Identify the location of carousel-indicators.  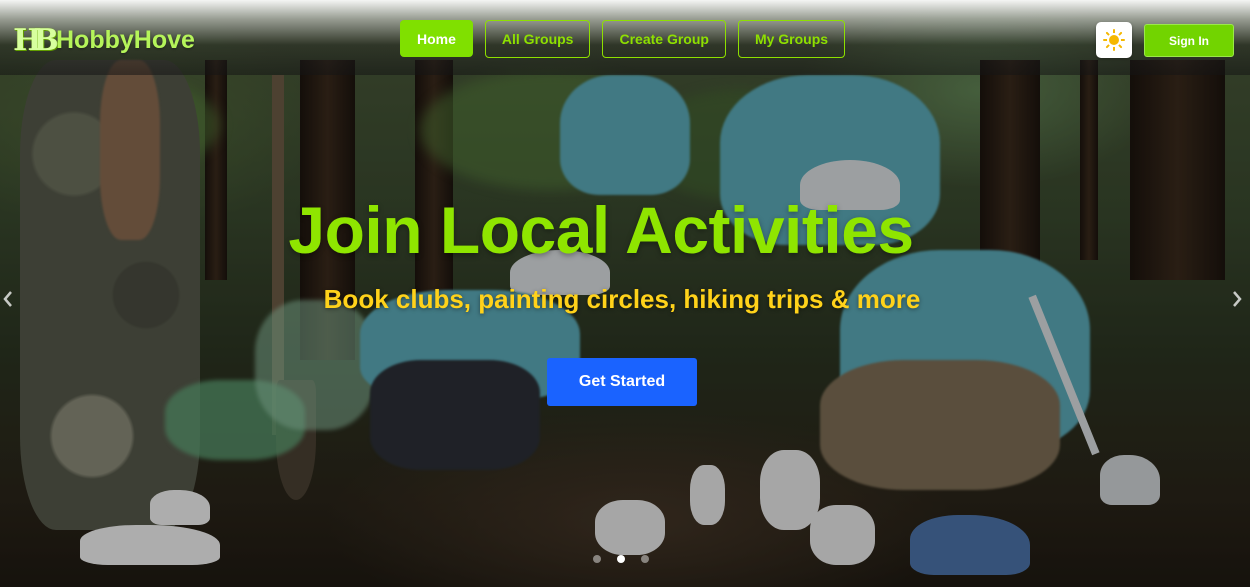
(621, 559).